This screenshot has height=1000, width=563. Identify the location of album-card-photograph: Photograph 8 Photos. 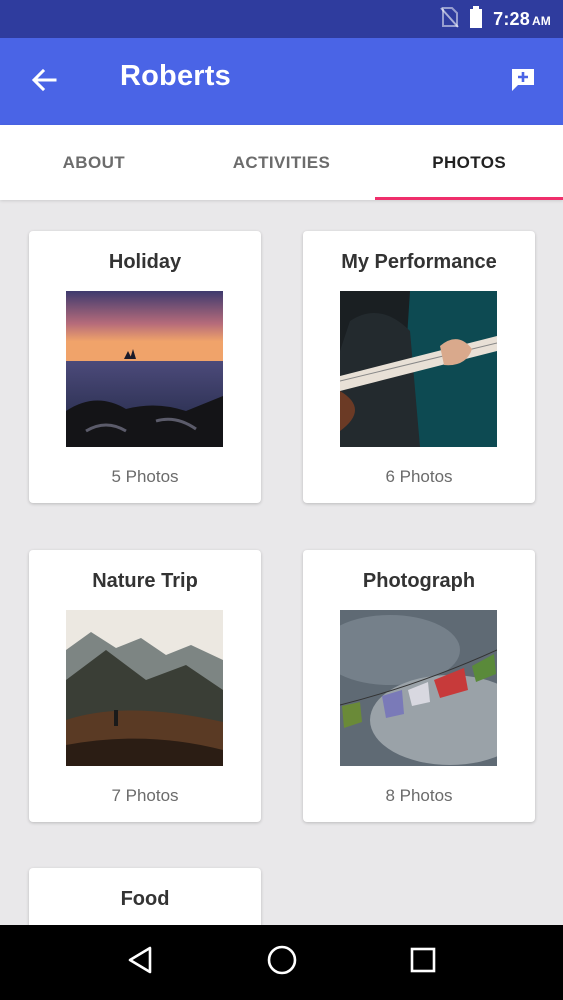
(419, 686).